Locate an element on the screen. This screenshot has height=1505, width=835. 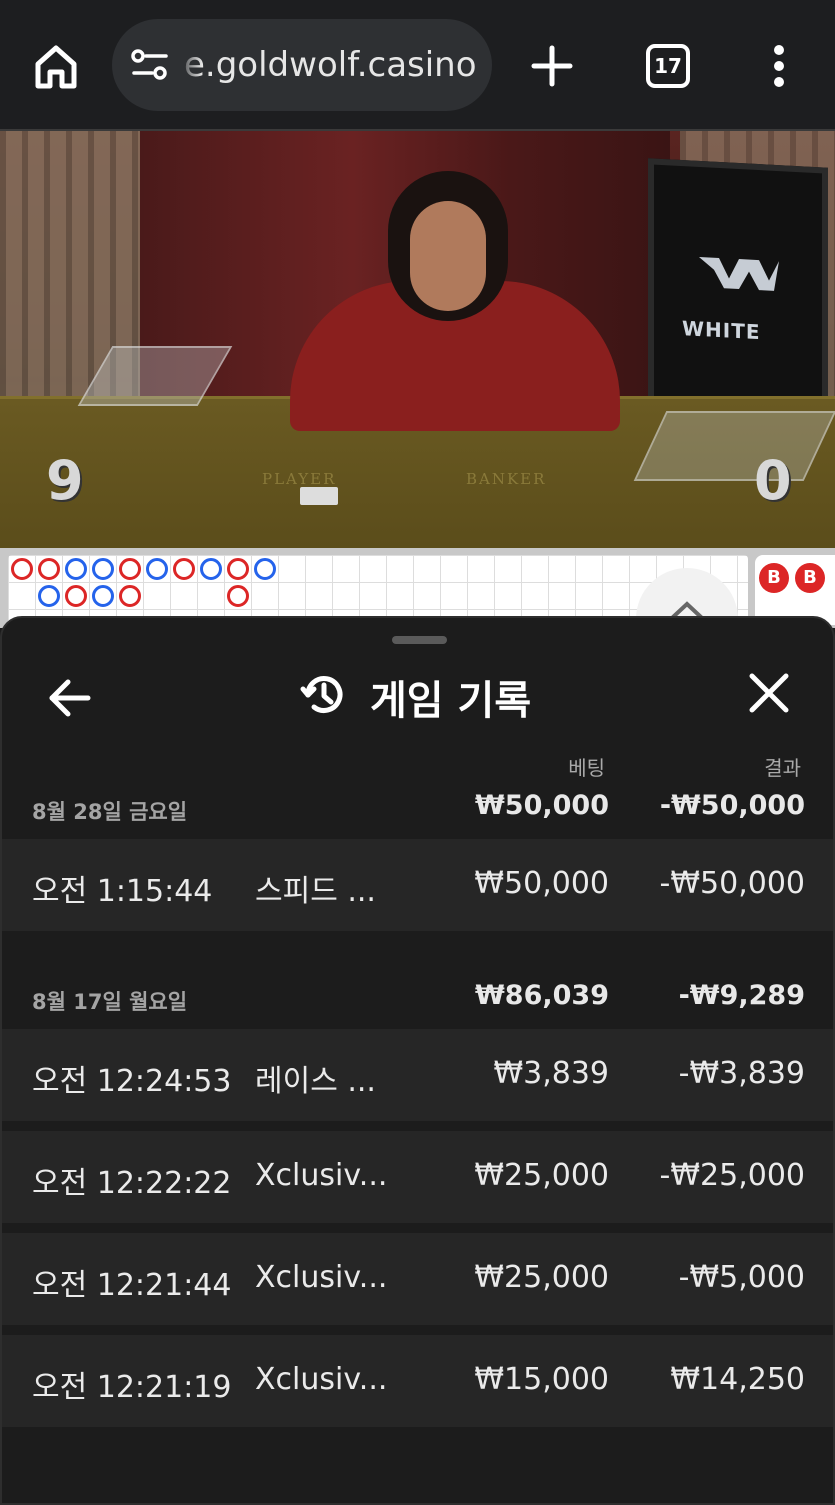
playing-card is located at coordinates (319, 496).